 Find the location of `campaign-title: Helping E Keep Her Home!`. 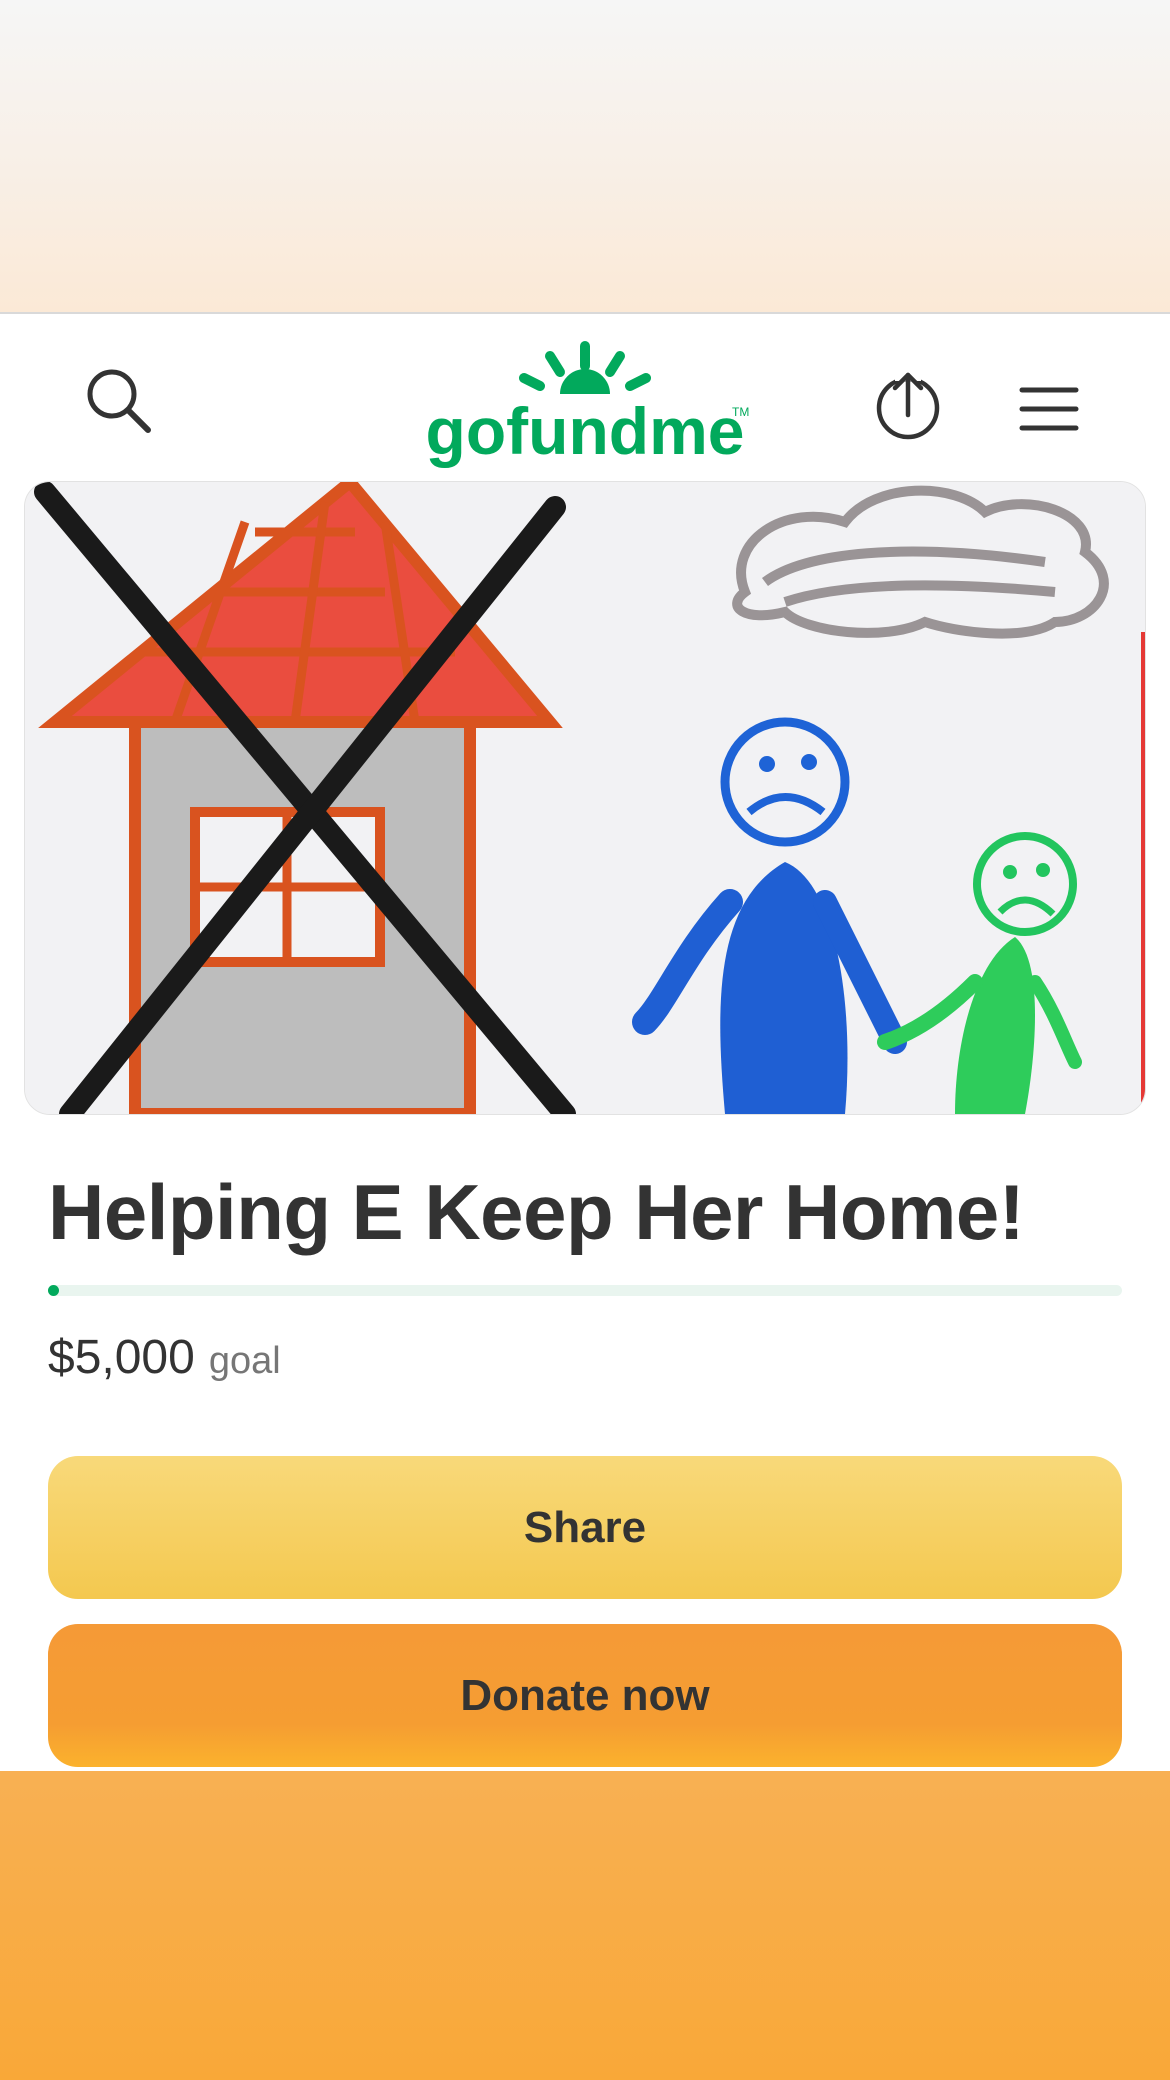

campaign-title: Helping E Keep Her Home! is located at coordinates (536, 1212).